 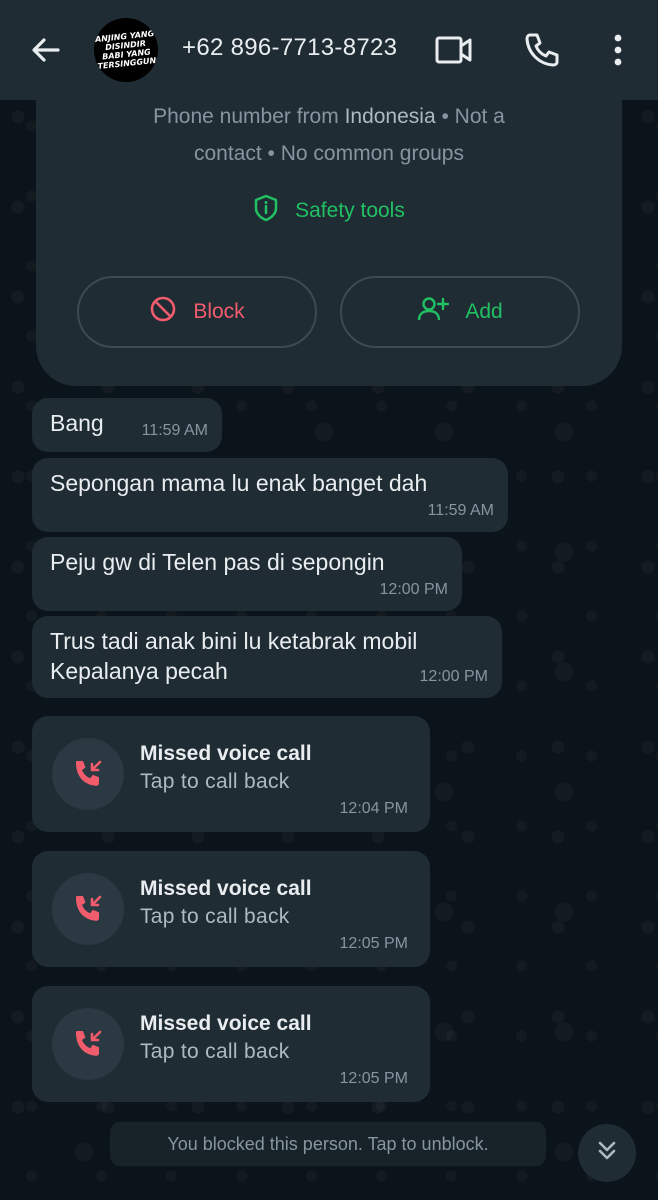 I want to click on back-arrow-icon, so click(x=46, y=50).